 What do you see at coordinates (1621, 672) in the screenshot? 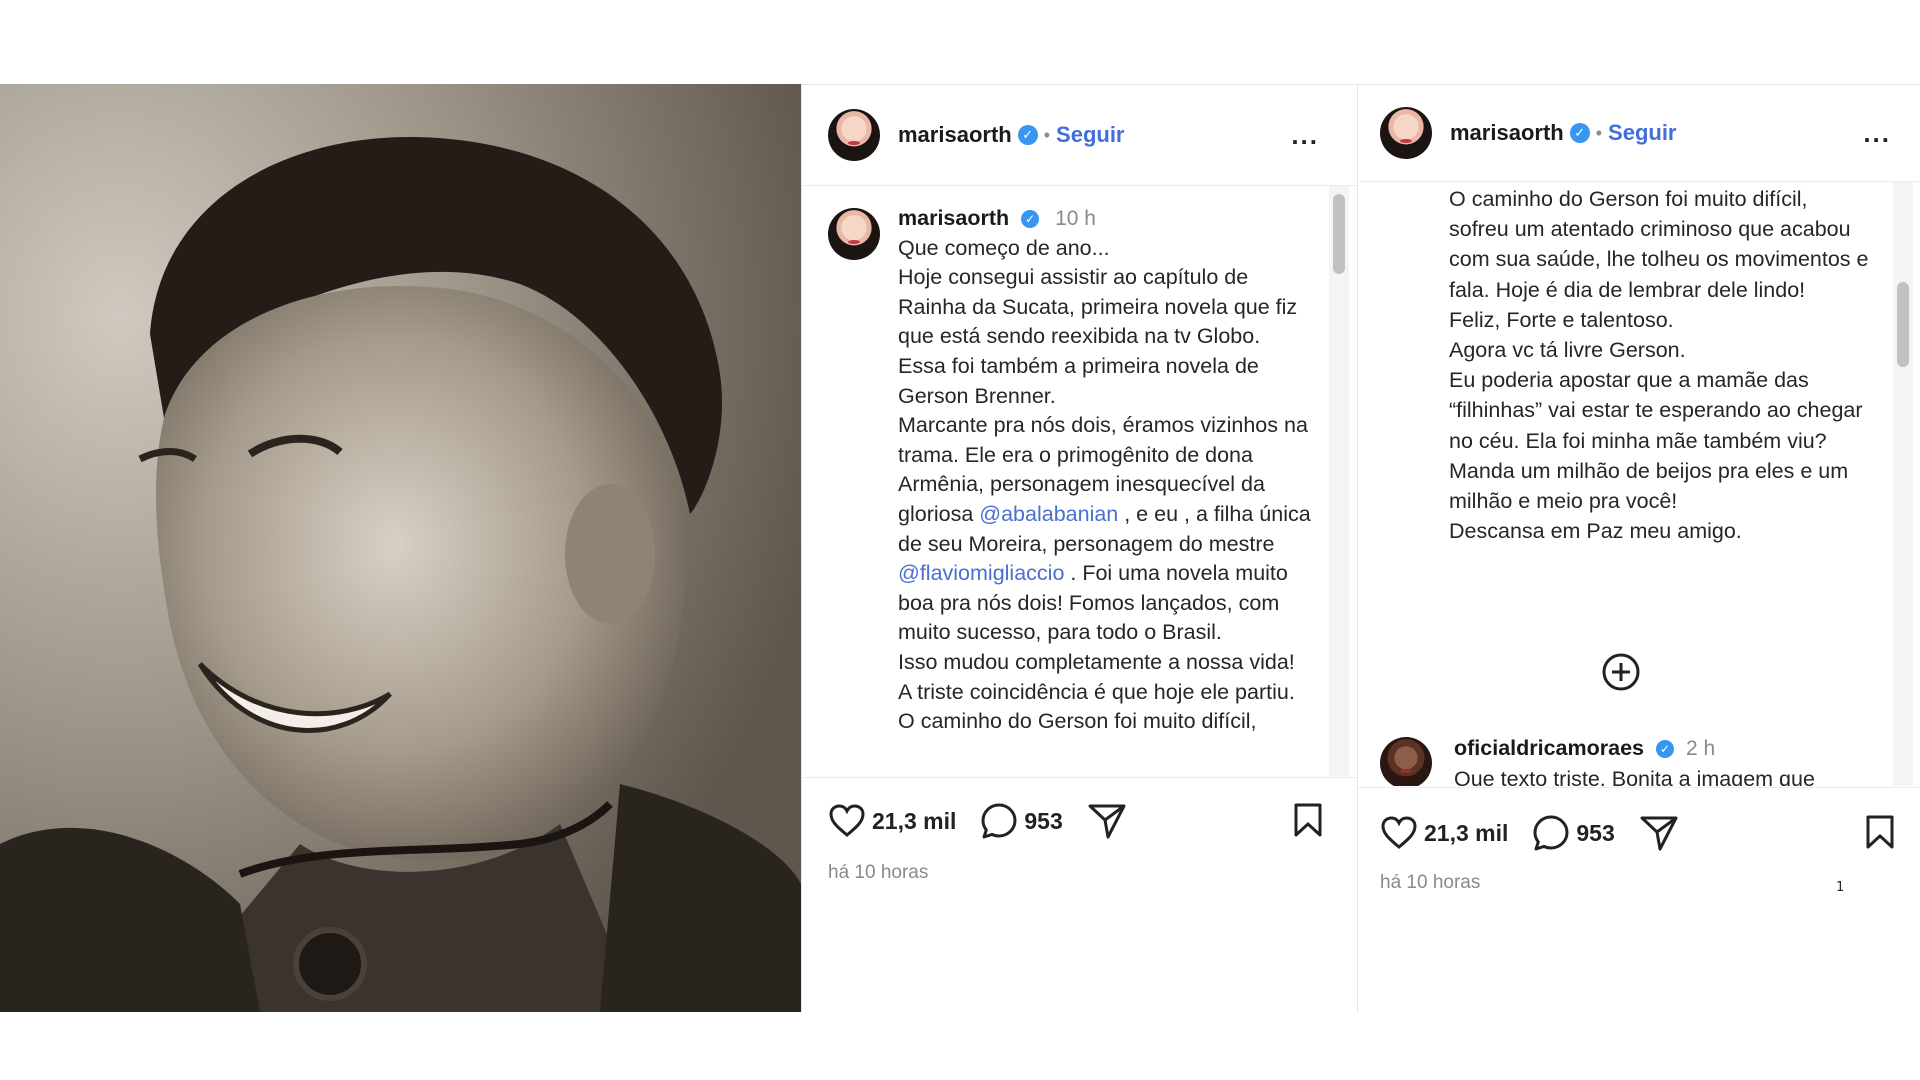
I see `load-more-comments-icon` at bounding box center [1621, 672].